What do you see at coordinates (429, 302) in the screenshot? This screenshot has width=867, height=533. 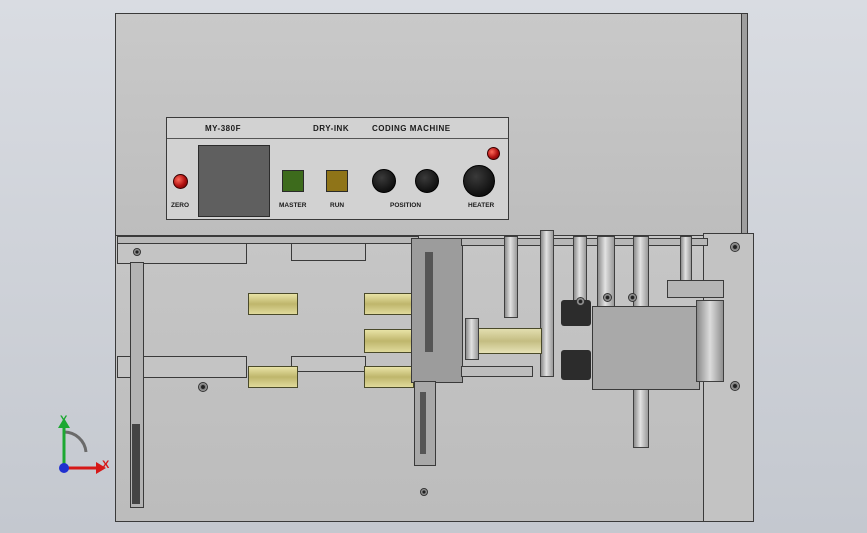 I see `slider-slot` at bounding box center [429, 302].